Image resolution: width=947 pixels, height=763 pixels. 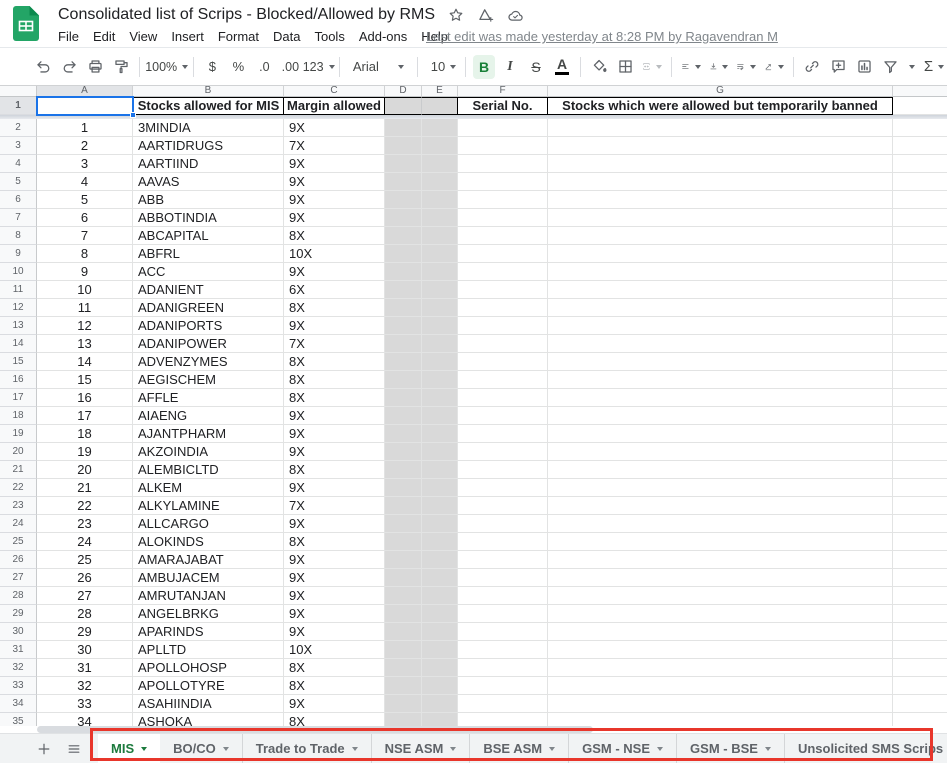 What do you see at coordinates (129, 748) in the screenshot?
I see `sheet-tab: MIS` at bounding box center [129, 748].